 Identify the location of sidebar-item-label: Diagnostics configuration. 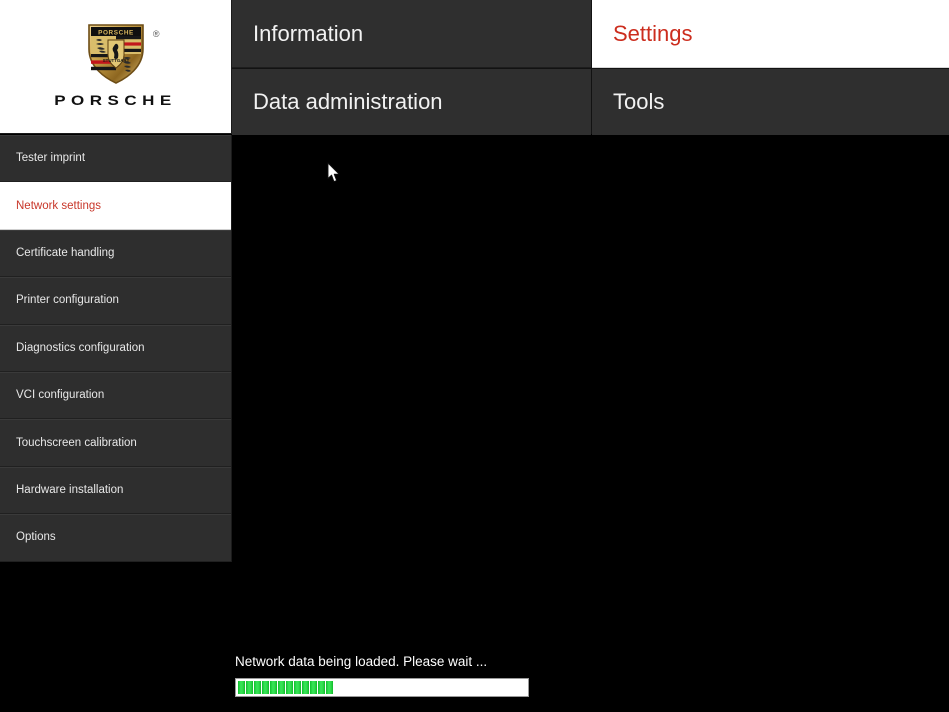
(80, 347).